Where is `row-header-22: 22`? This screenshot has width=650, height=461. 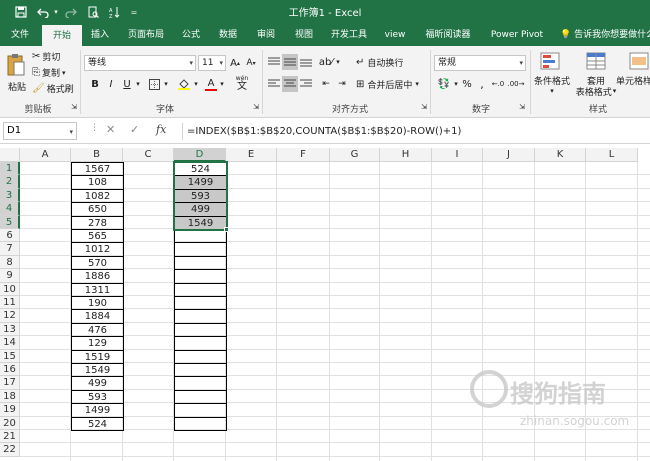
row-header-22: 22 is located at coordinates (10, 450).